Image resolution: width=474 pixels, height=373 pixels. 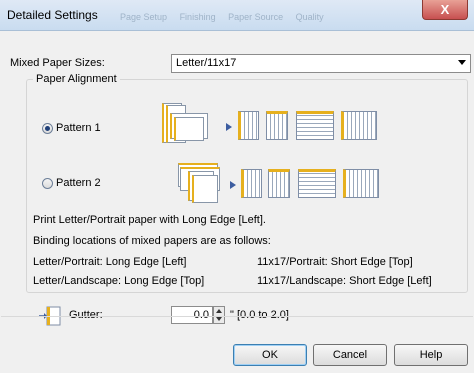 I want to click on background-tab: Quality, so click(x=309, y=17).